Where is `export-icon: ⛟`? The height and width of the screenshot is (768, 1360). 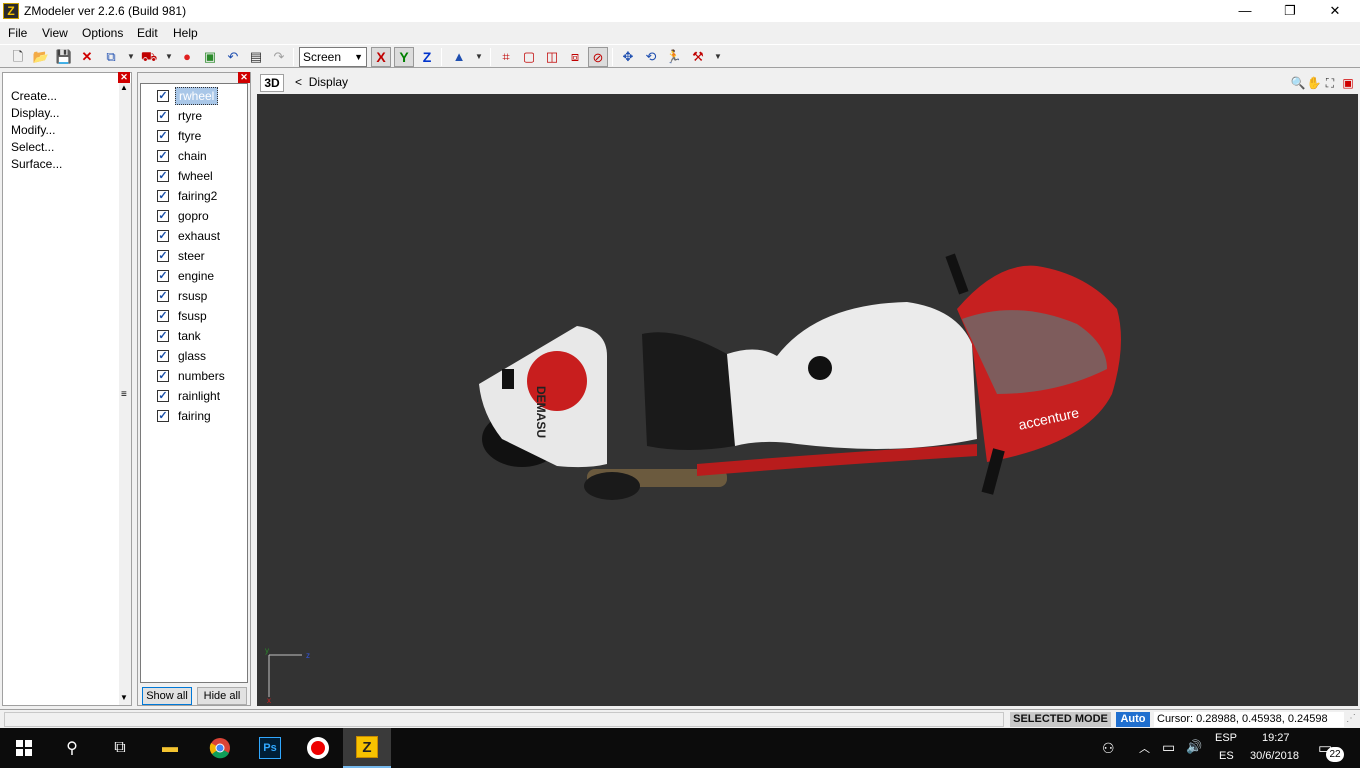
export-icon: ⛟ is located at coordinates (149, 57).